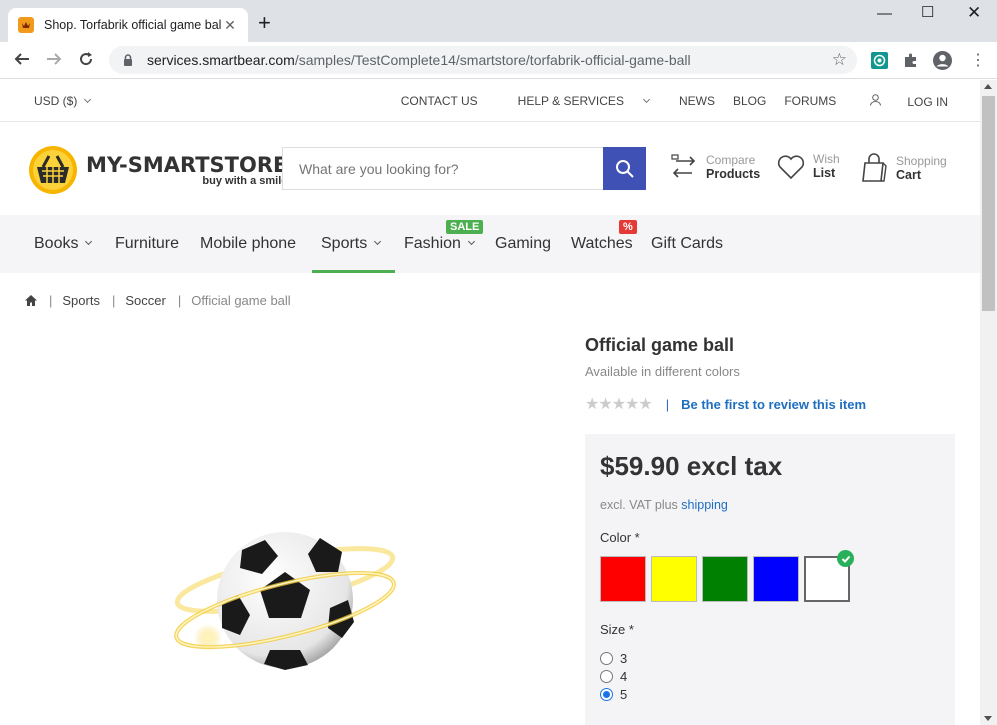  Describe the element at coordinates (63, 244) in the screenshot. I see `menu-books: Books` at that location.